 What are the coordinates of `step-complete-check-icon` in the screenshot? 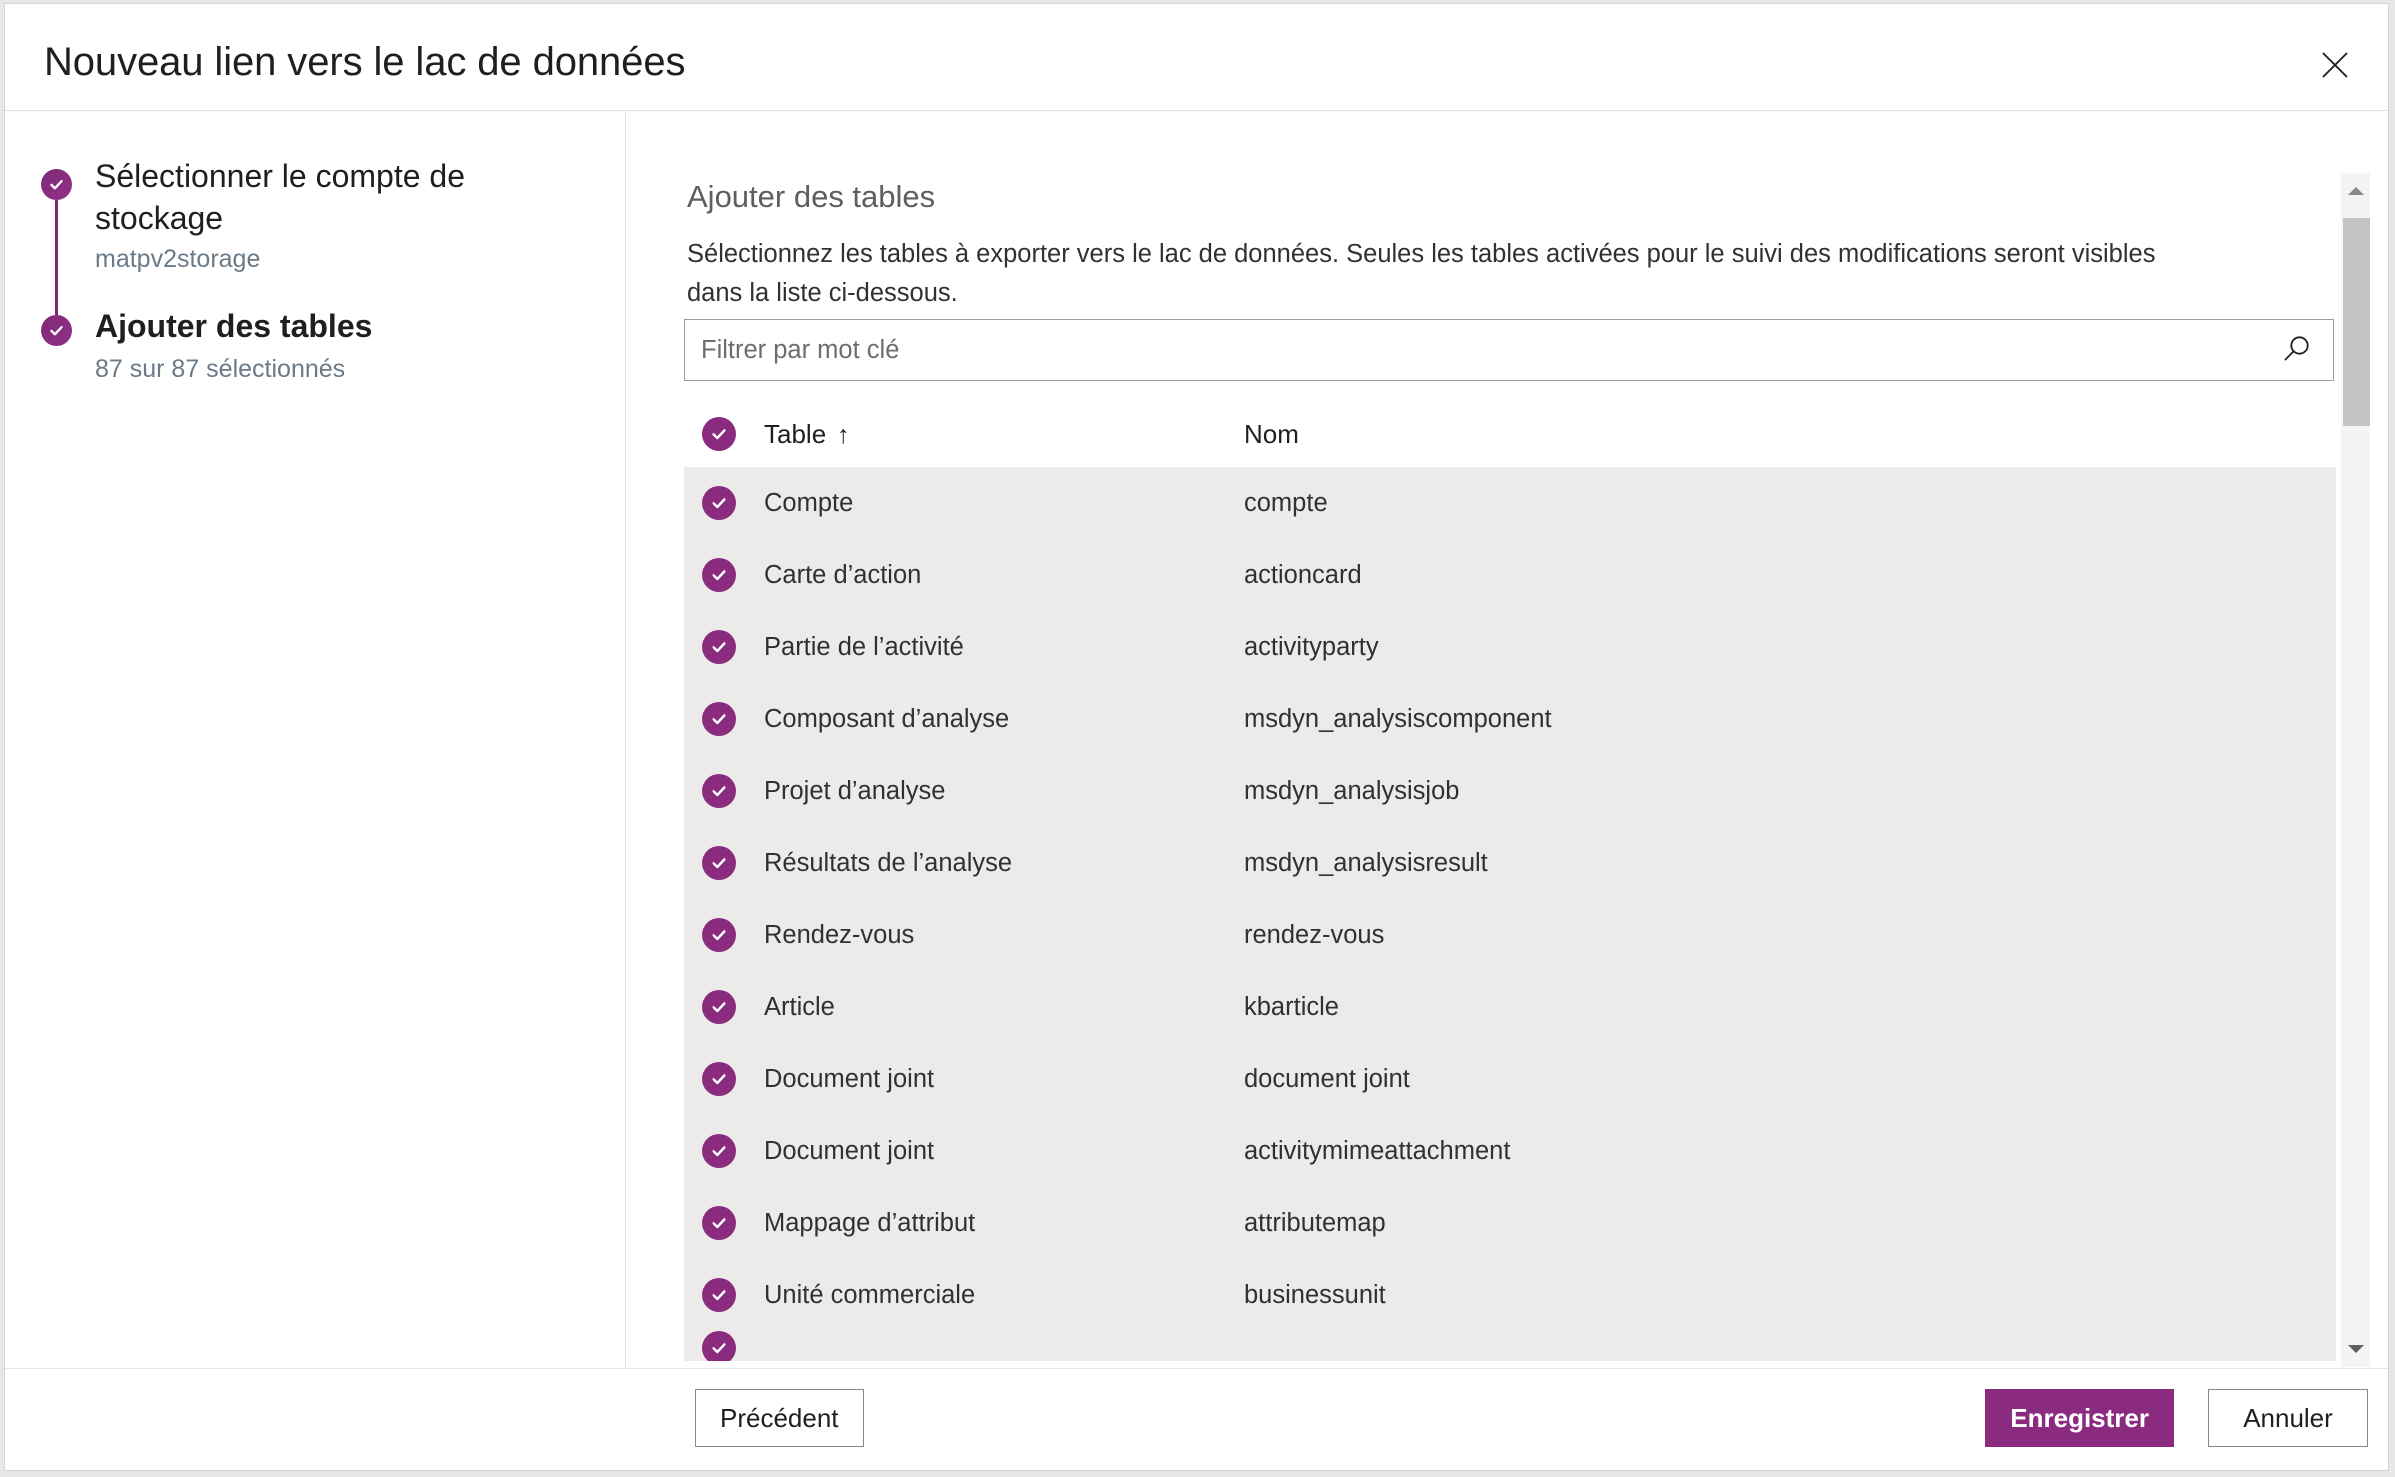 It's located at (56, 184).